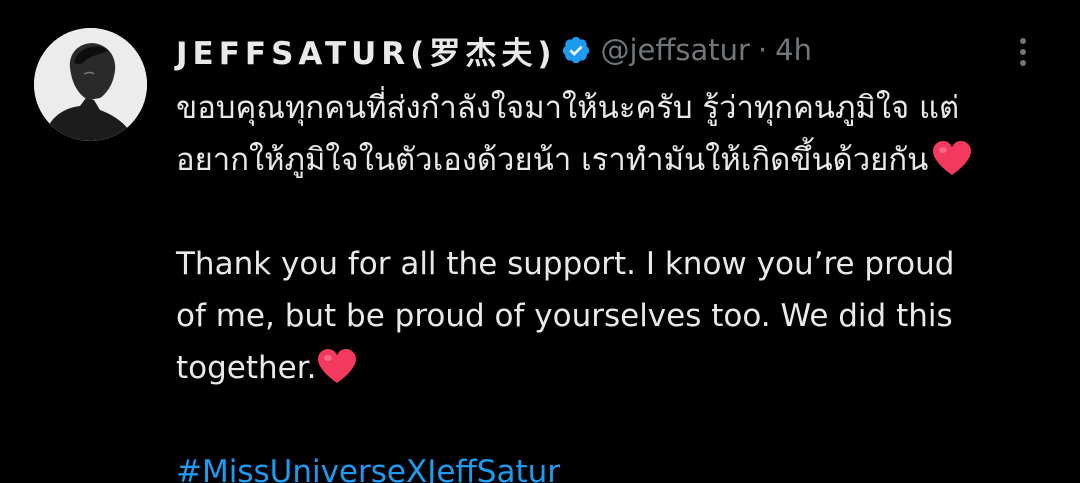 This screenshot has height=483, width=1080. I want to click on hashtag-link: #MissUniverseXJeffSatur, so click(368, 464).